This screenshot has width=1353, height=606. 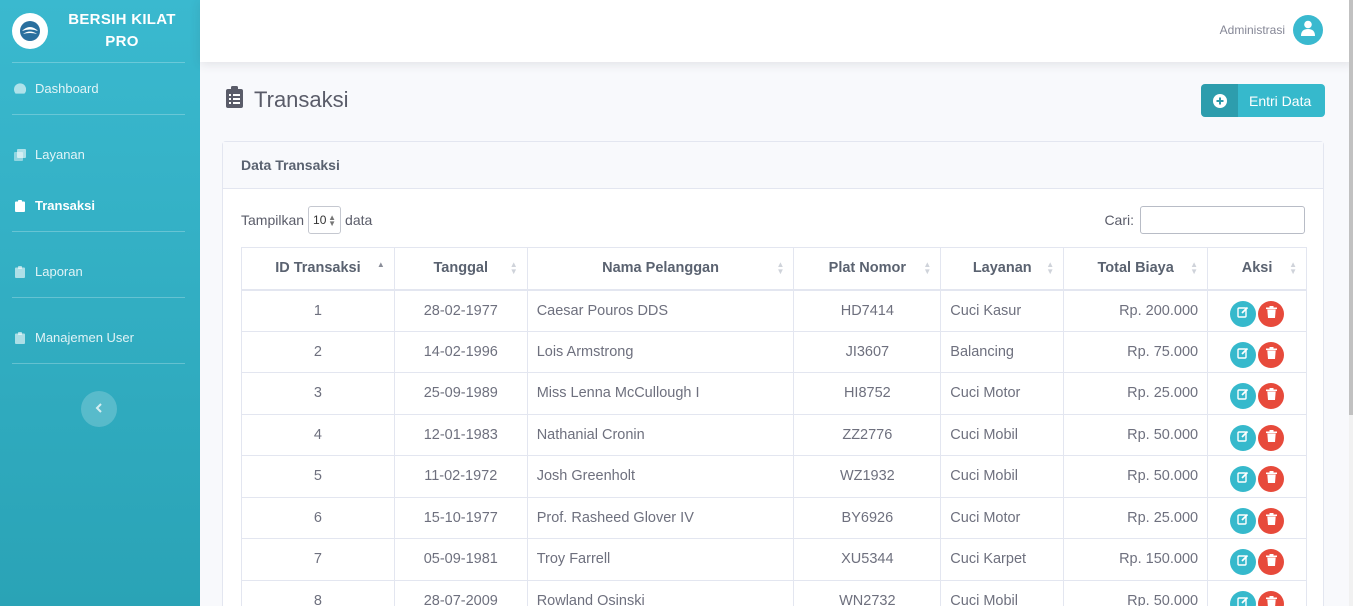 What do you see at coordinates (60, 154) in the screenshot?
I see `sidebar-item-label: Layanan` at bounding box center [60, 154].